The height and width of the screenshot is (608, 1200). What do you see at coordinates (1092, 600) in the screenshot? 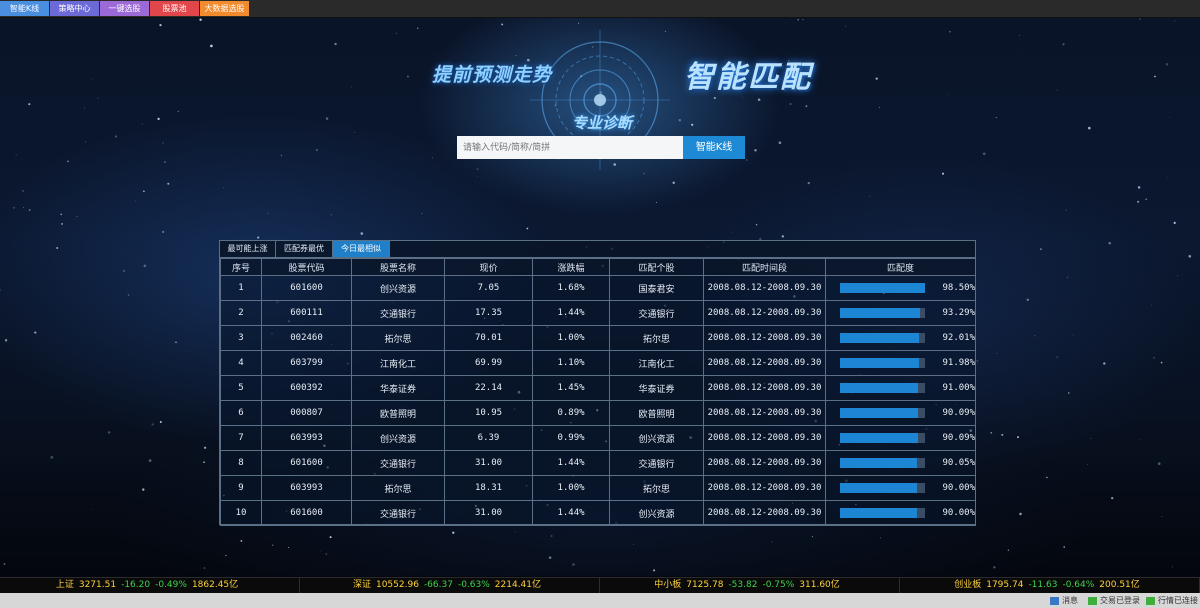
I see `trade-status-icon` at bounding box center [1092, 600].